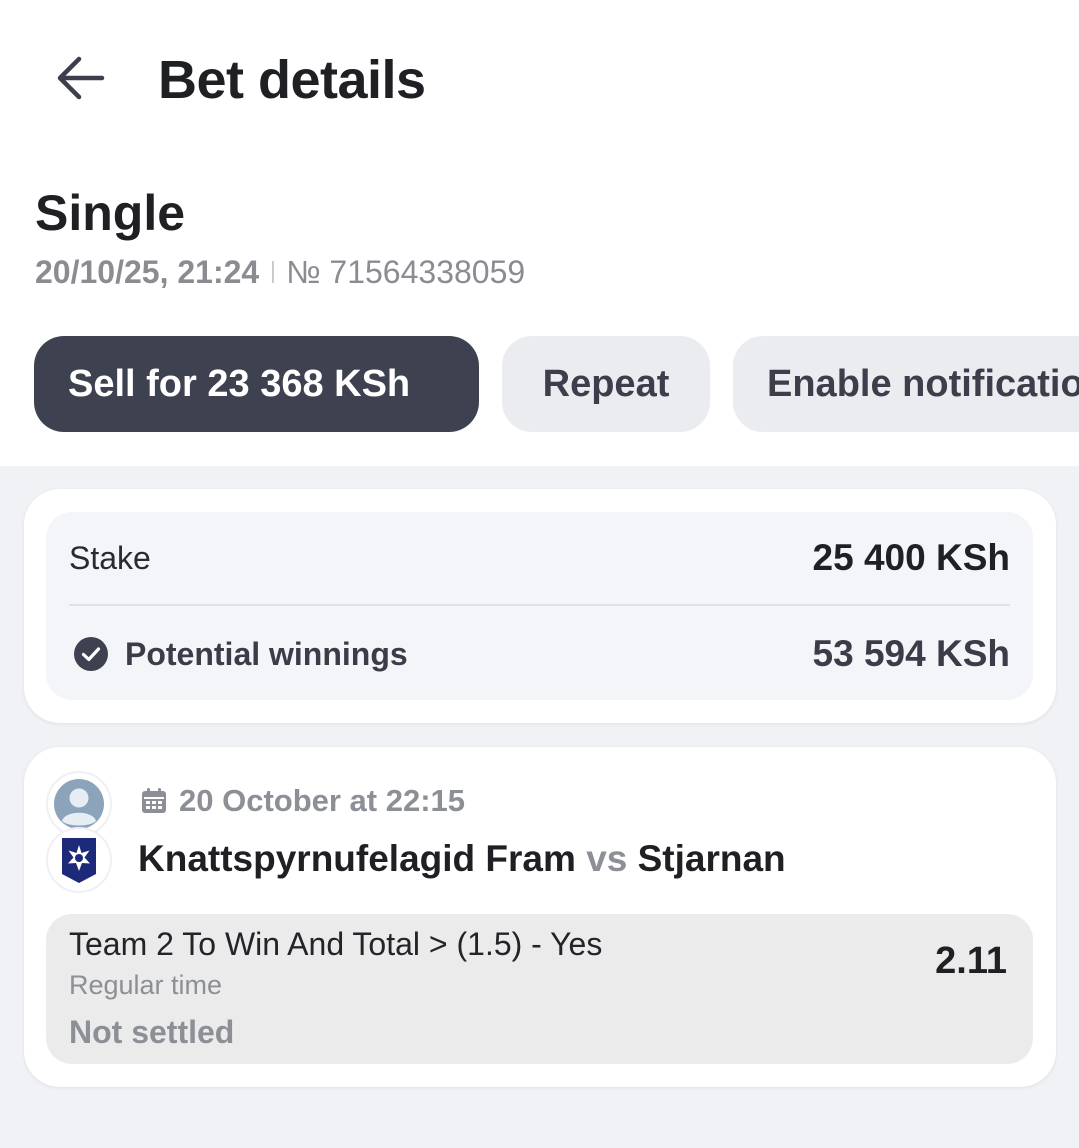 The image size is (1079, 1148). What do you see at coordinates (273, 272) in the screenshot?
I see `meta-divider` at bounding box center [273, 272].